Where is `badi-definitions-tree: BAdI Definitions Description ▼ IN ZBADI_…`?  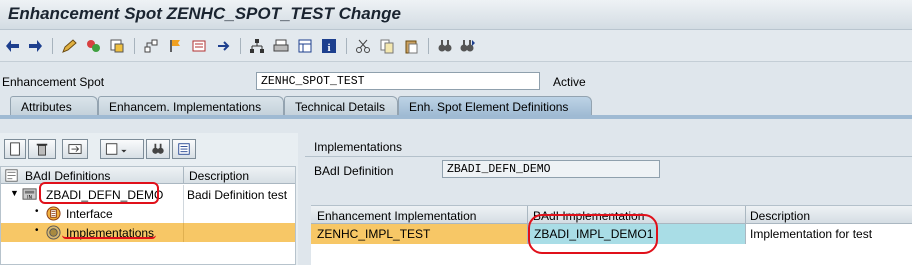
badi-definitions-tree: BAdI Definitions Description ▼ IN ZBADI_… is located at coordinates (148, 215).